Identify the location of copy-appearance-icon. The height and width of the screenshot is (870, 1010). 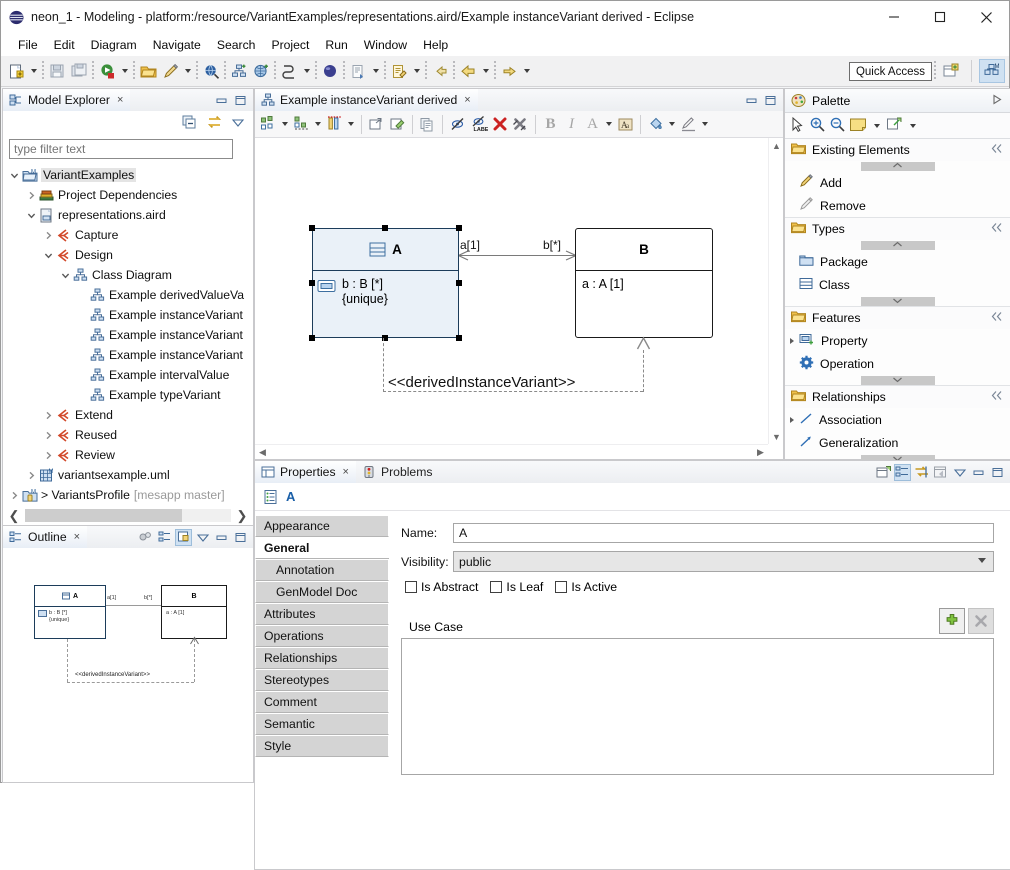
(427, 124).